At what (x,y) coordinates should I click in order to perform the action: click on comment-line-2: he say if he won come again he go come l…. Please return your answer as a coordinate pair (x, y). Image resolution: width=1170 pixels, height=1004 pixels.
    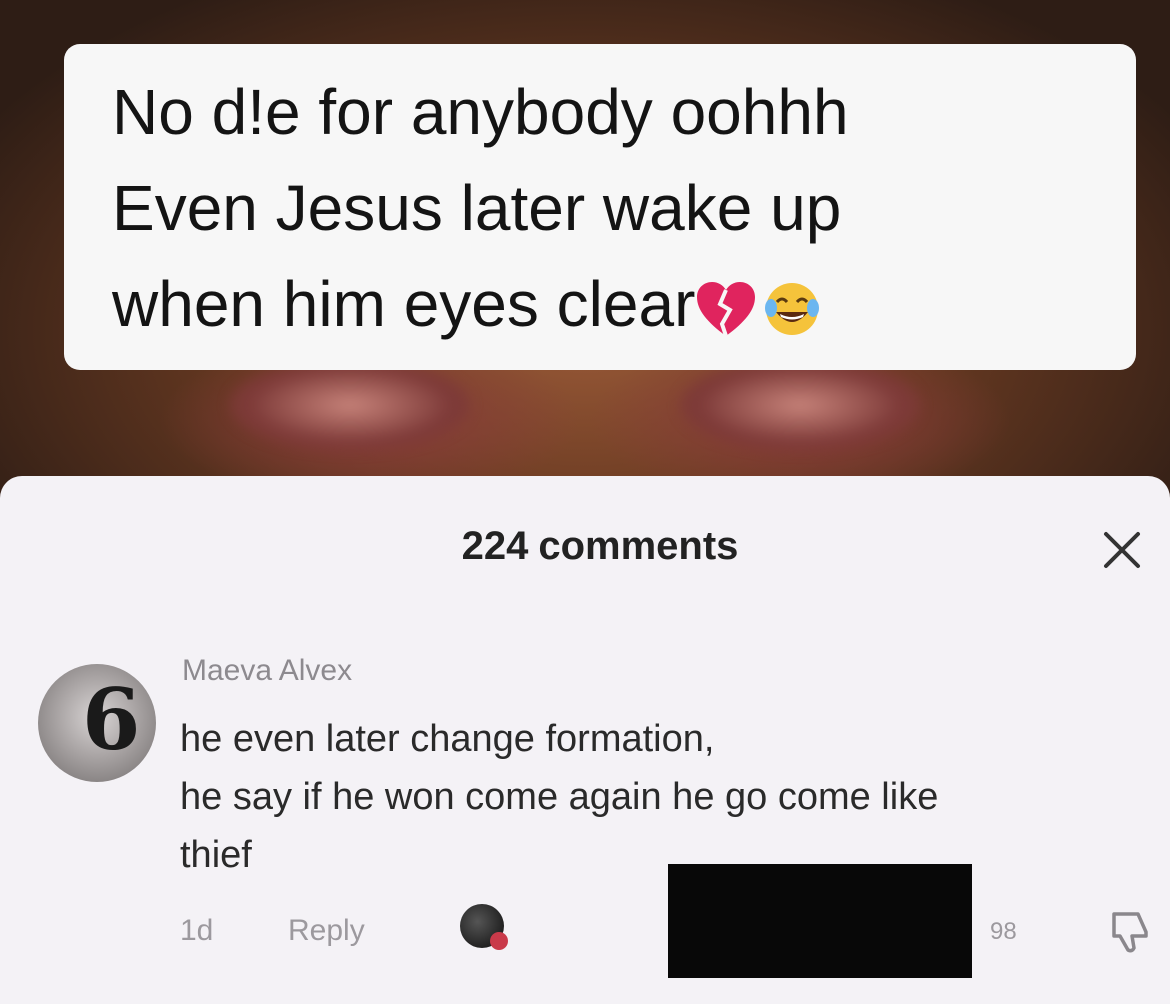
    Looking at the image, I should click on (559, 797).